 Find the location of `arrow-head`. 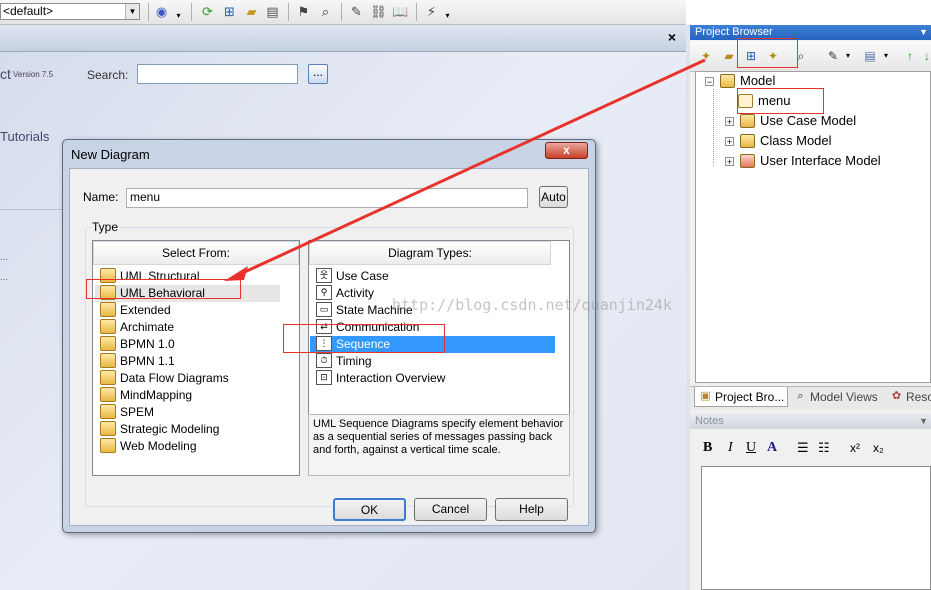

arrow-head is located at coordinates (236, 273).